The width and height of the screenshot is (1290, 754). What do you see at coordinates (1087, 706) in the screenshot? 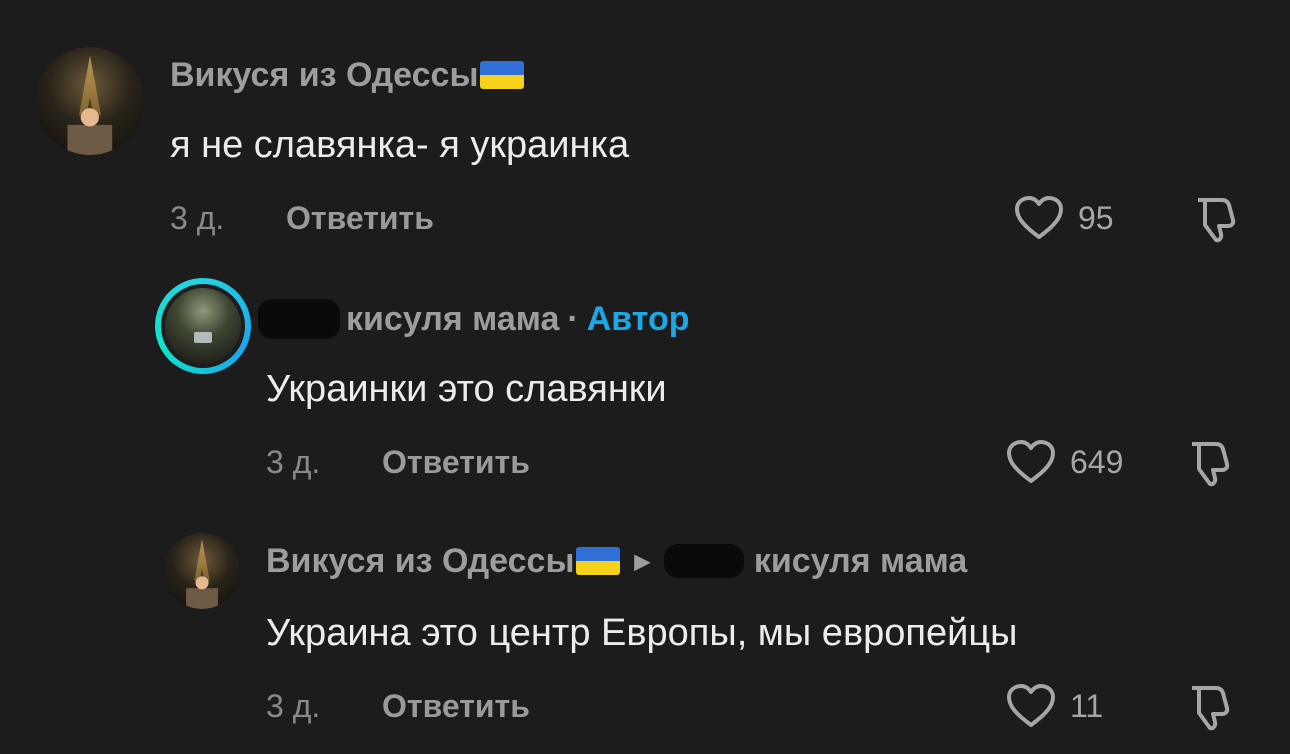
I see `like-count: 11` at bounding box center [1087, 706].